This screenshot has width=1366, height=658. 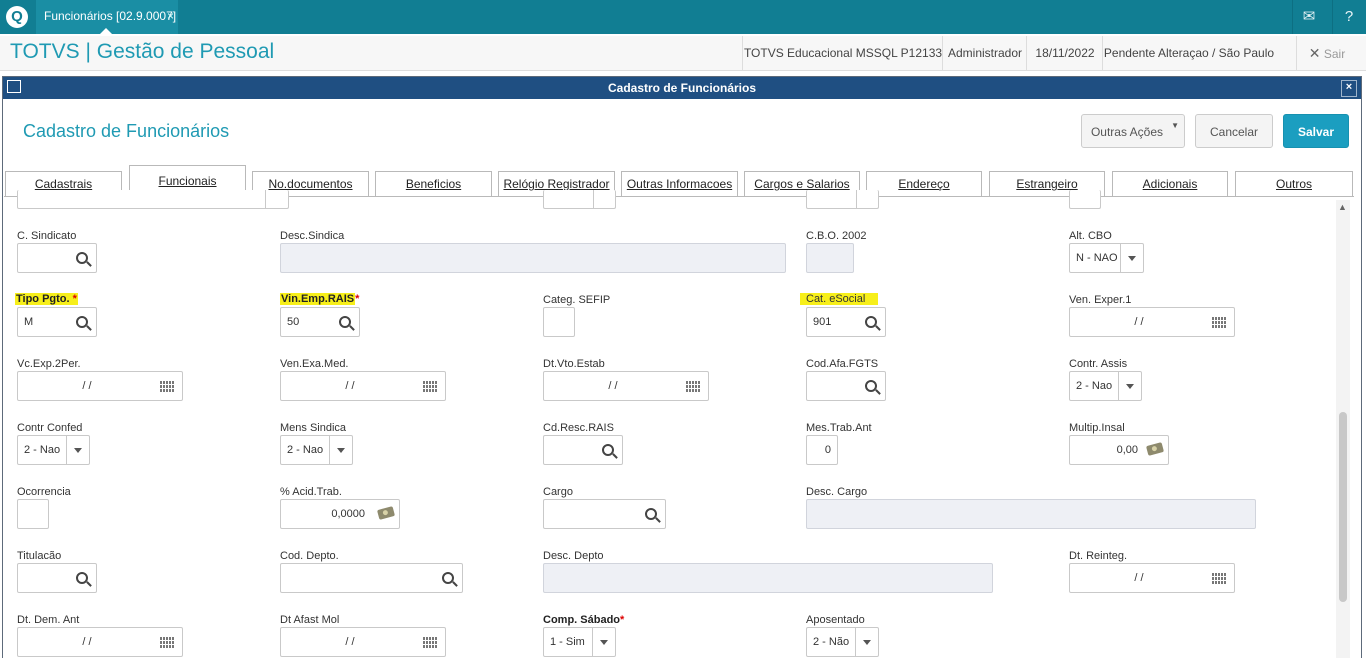 What do you see at coordinates (1343, 507) in the screenshot?
I see `scroll-thumb` at bounding box center [1343, 507].